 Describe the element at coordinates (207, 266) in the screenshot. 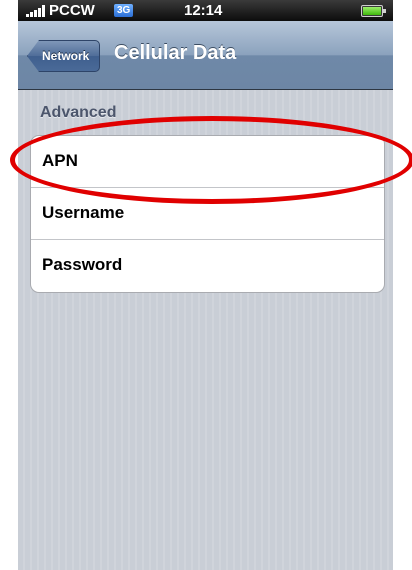

I see `password-row: Password` at that location.